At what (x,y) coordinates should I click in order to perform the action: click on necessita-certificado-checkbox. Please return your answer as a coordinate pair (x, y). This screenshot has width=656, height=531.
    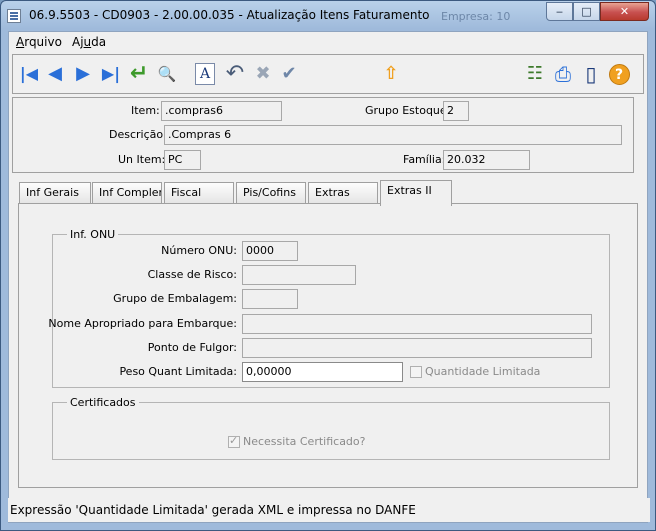
    Looking at the image, I should click on (234, 441).